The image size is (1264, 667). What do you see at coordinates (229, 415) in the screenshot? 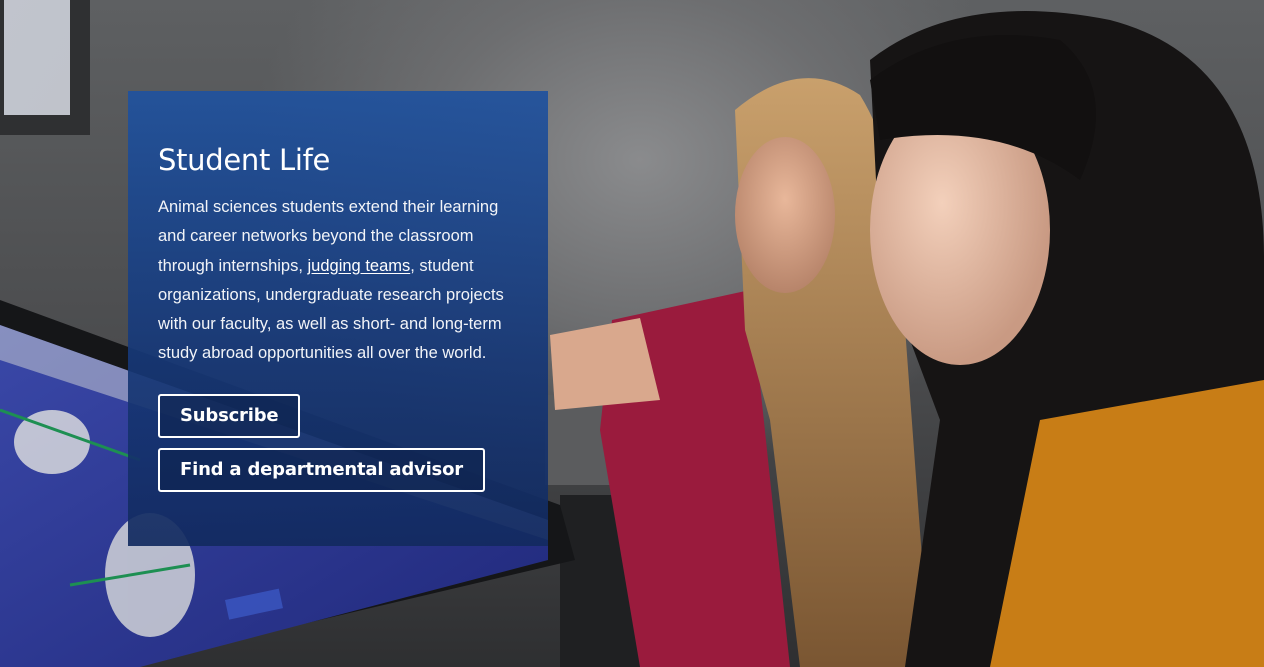
I see `subscribe-button: Subscribe` at bounding box center [229, 415].